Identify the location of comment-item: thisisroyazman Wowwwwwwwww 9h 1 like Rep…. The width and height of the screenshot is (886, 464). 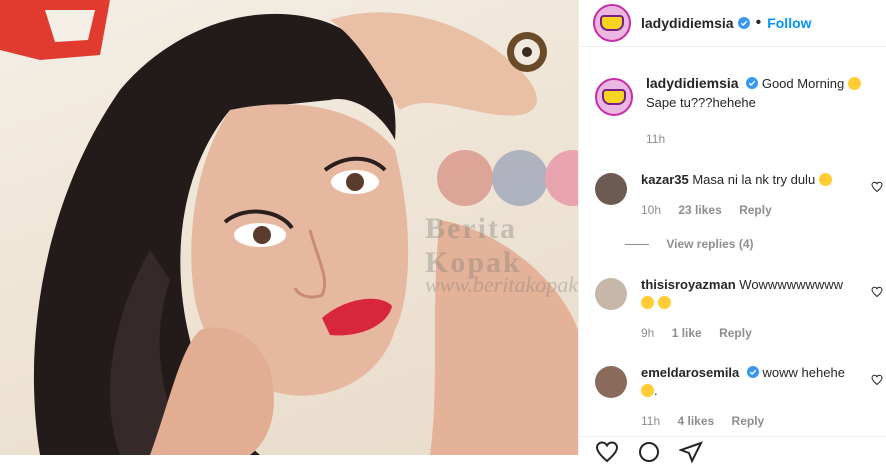
(739, 309).